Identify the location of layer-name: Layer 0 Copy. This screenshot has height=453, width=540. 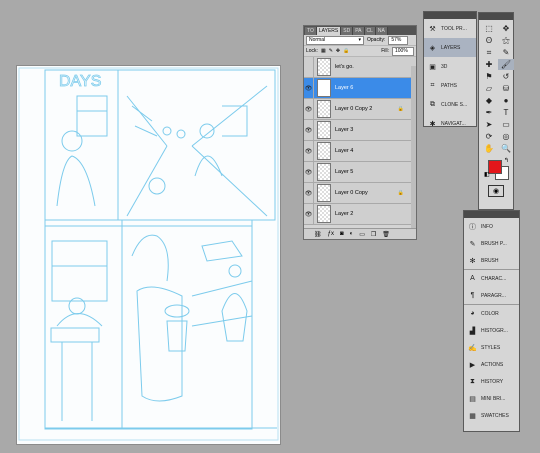
(351, 193).